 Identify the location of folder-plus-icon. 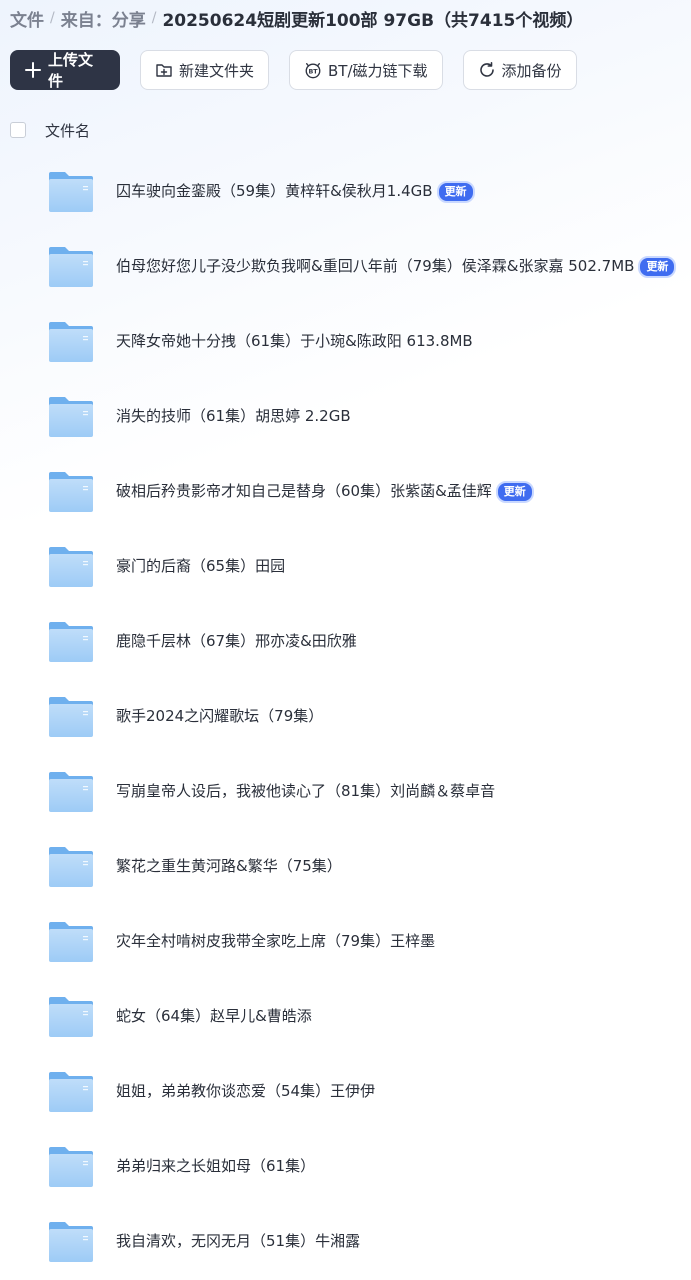
(164, 70).